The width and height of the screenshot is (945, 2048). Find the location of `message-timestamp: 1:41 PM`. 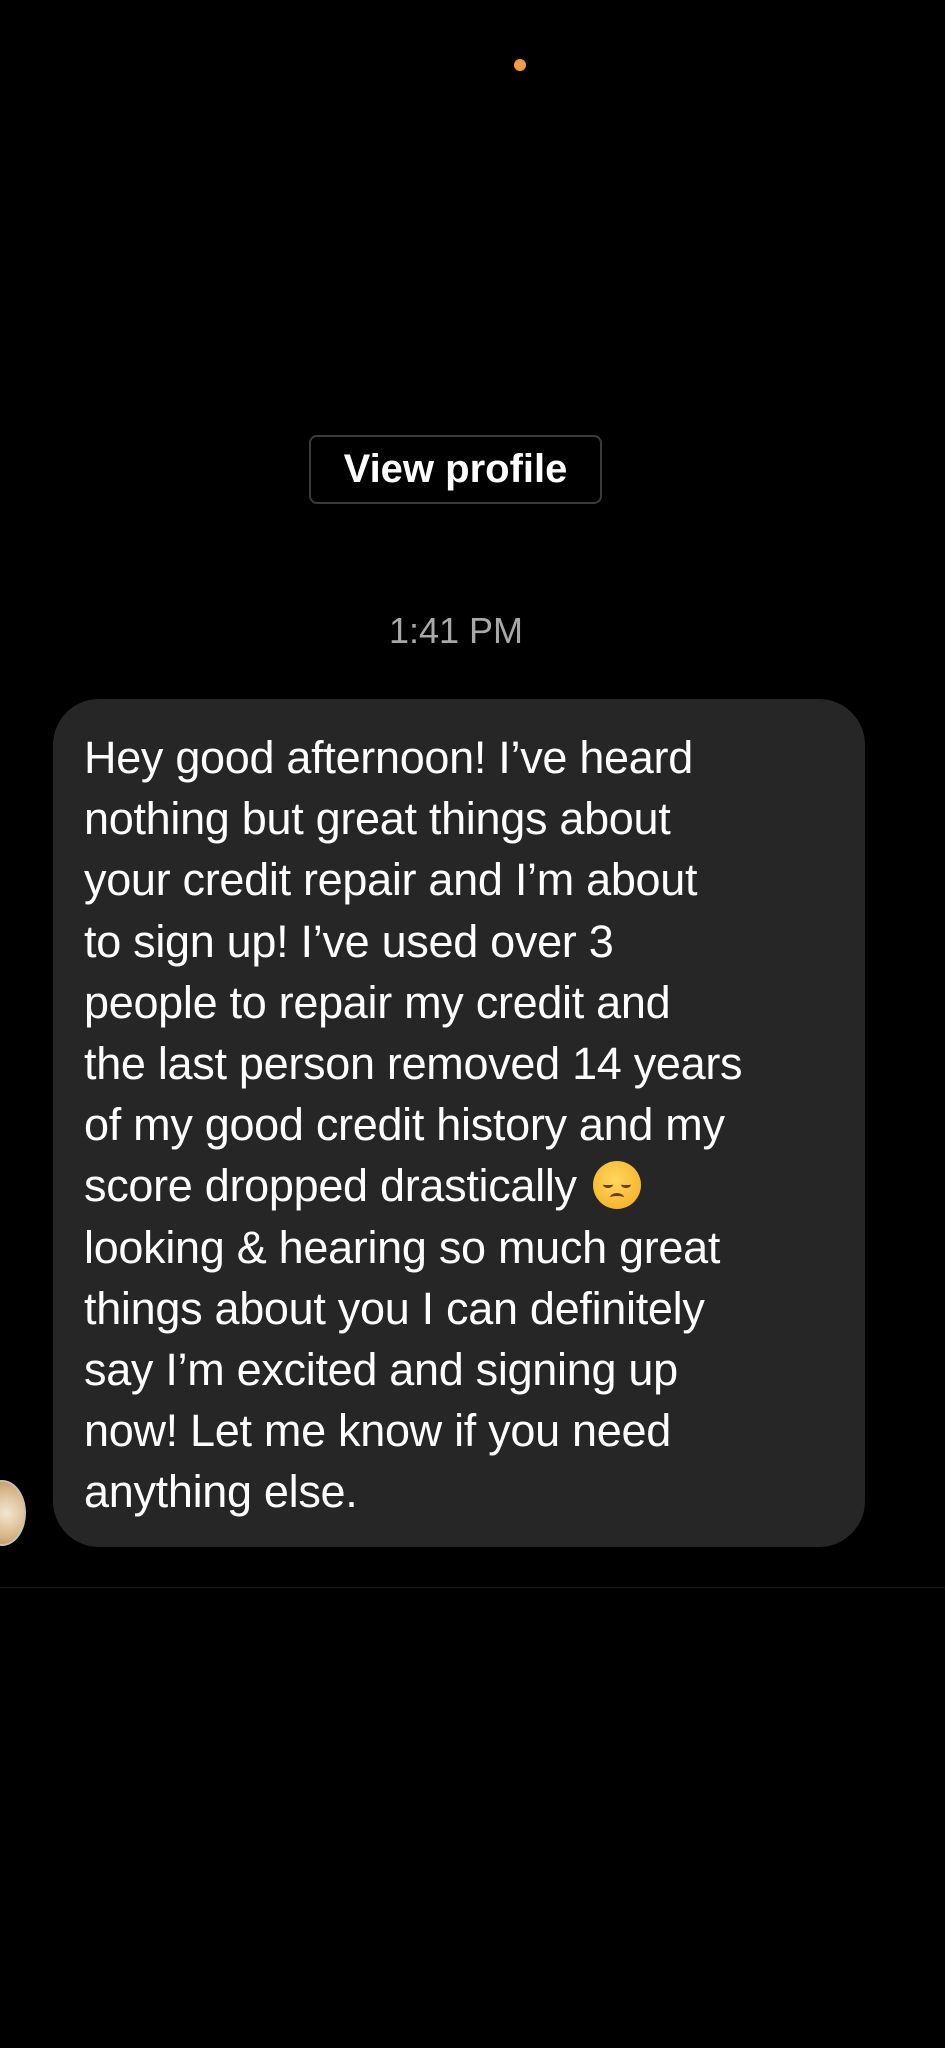

message-timestamp: 1:41 PM is located at coordinates (456, 630).